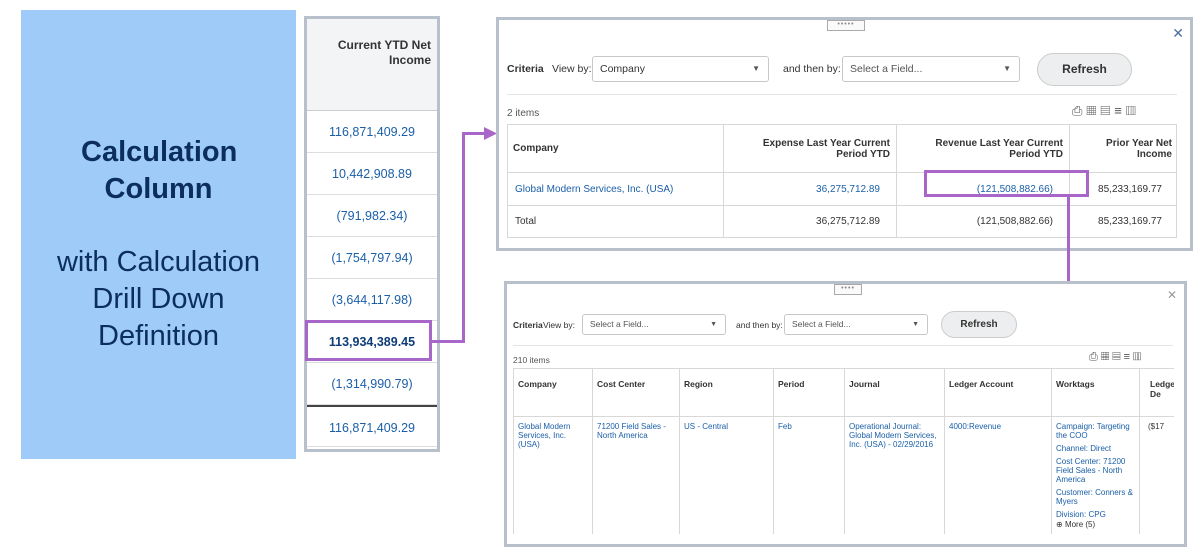 This screenshot has height=554, width=1200. What do you see at coordinates (810, 189) in the screenshot?
I see `expense-cell: 36,275,712.89` at bounding box center [810, 189].